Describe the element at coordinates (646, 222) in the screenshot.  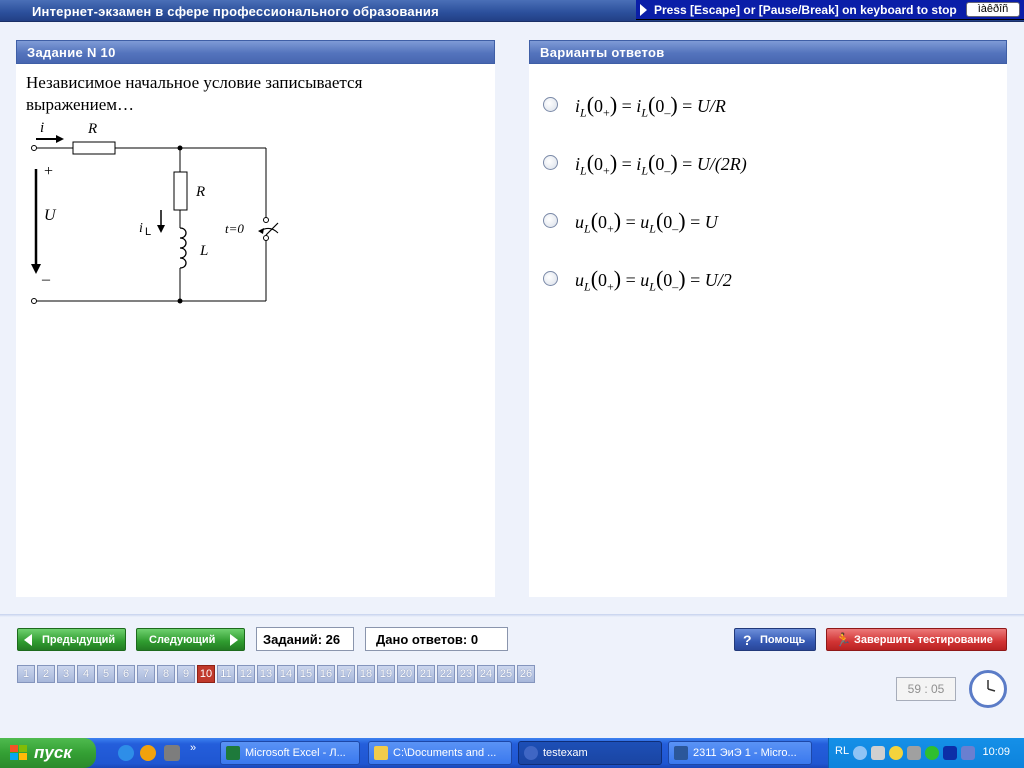
I see `answer-formula: uL(0+) = uL(0–) = U` at that location.